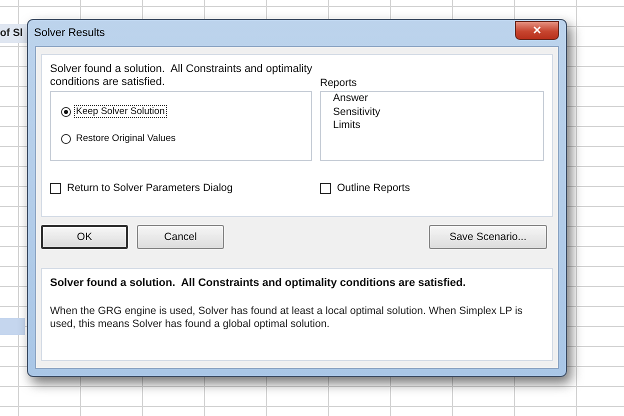 Image resolution: width=624 pixels, height=416 pixels. Describe the element at coordinates (287, 318) in the screenshot. I see `details-text: When the GRG engine is used, Solver has found at least a local optimal solution. When Simplex LP is used, this means Solver has found a global optimal solution.` at that location.